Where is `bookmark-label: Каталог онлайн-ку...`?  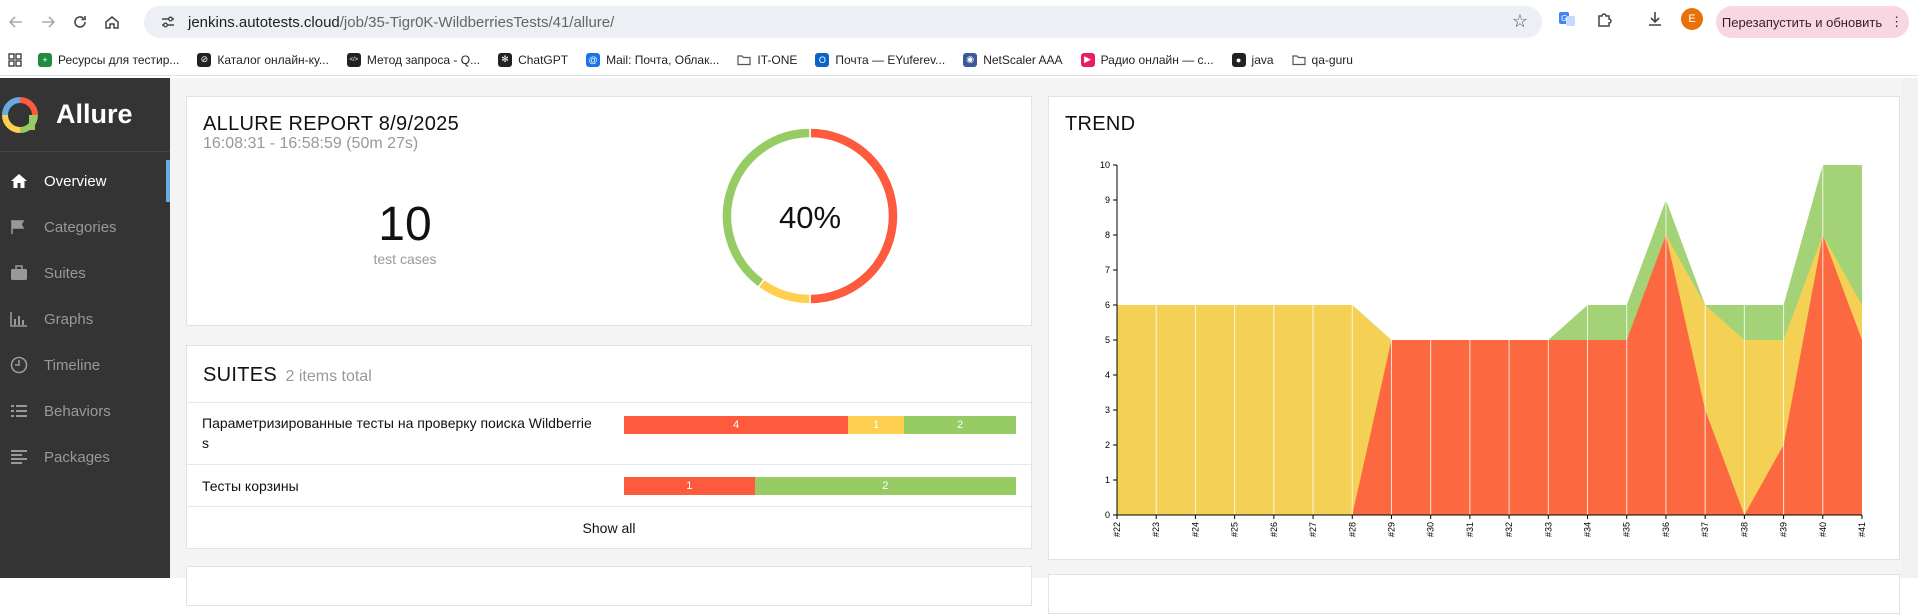 bookmark-label: Каталог онлайн-ку... is located at coordinates (273, 59).